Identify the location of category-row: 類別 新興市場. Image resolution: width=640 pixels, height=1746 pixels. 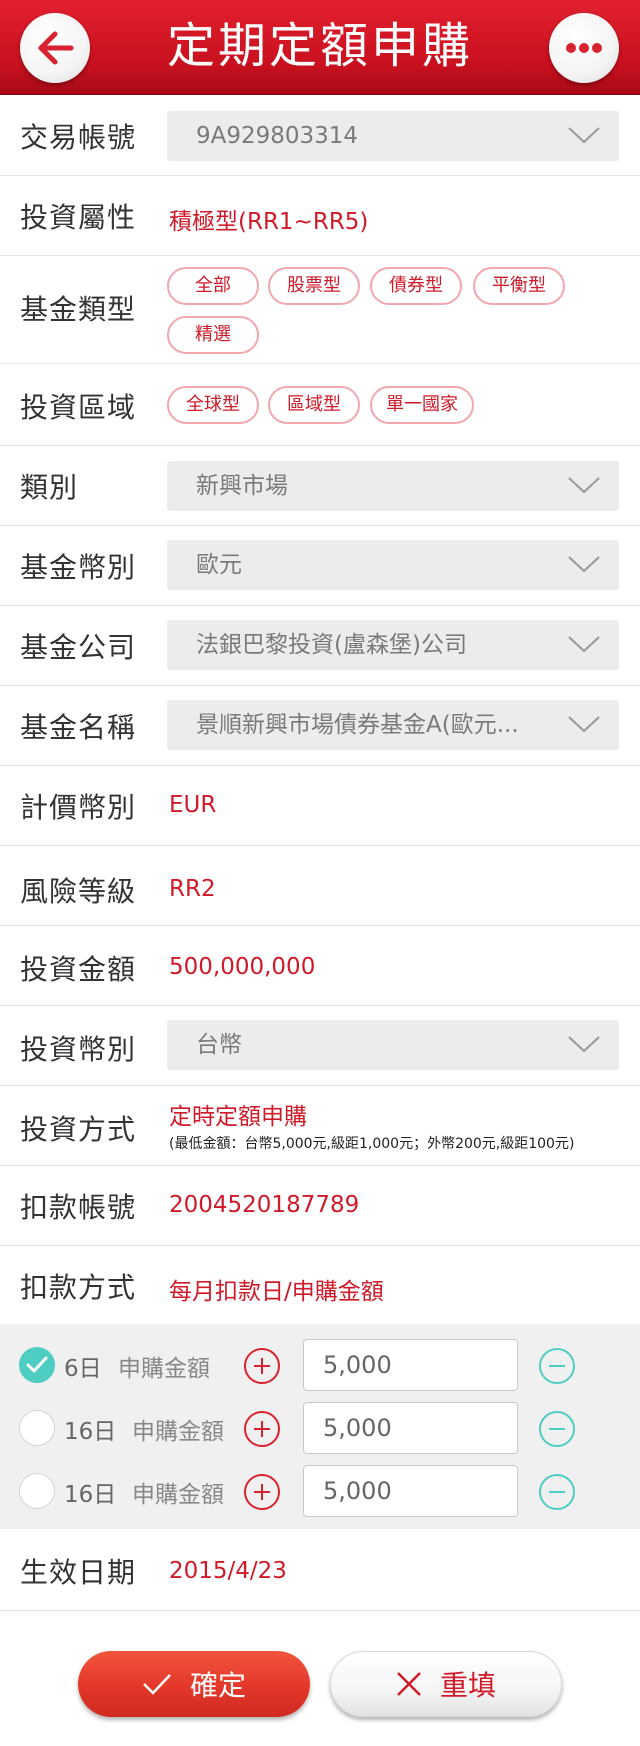
(320, 486).